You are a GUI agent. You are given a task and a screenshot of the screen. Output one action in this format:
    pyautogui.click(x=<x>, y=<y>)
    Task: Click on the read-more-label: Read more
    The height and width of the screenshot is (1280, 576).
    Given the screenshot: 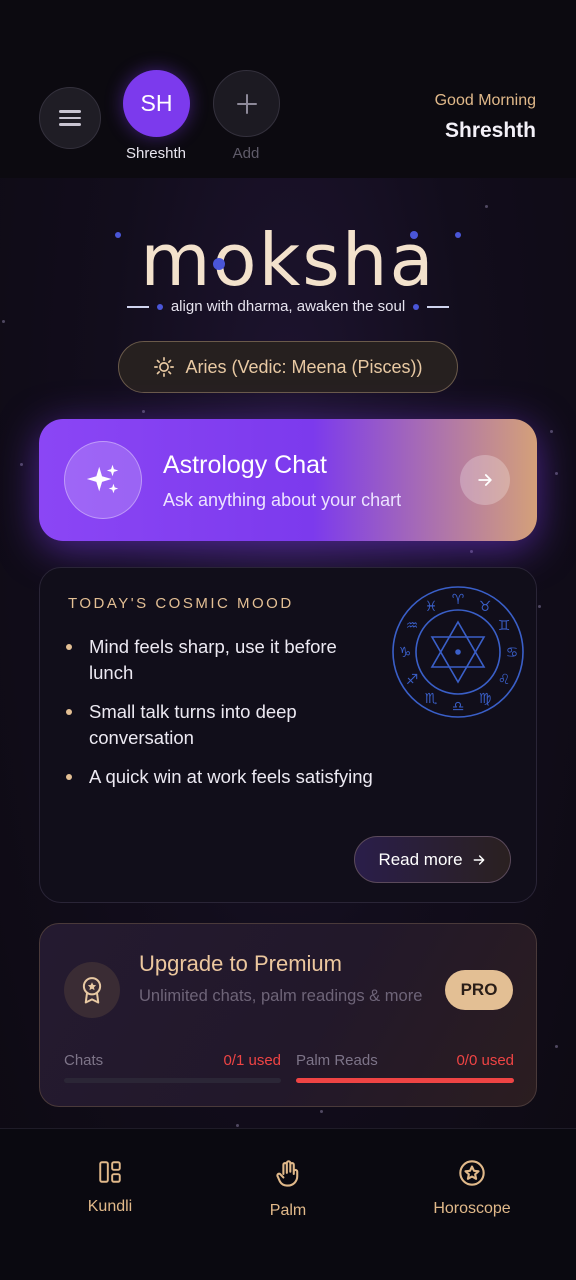 What is the action you would take?
    pyautogui.click(x=420, y=859)
    